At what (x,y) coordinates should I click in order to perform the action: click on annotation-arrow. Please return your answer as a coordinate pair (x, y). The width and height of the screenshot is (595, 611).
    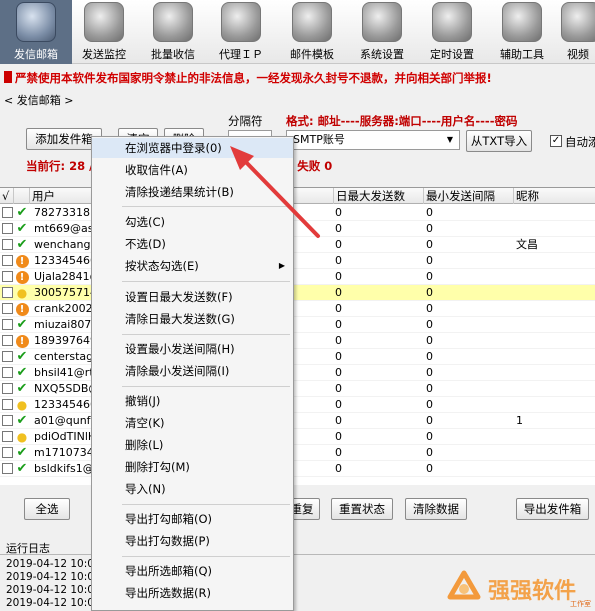
    Looking at the image, I should click on (275, 192).